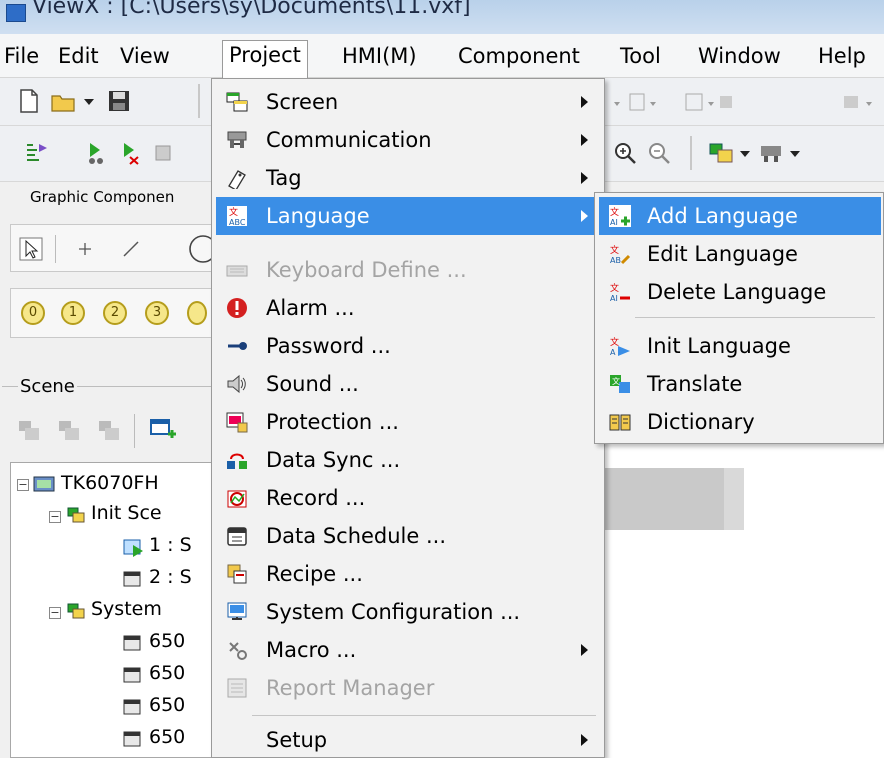 This screenshot has width=884, height=758. What do you see at coordinates (739, 57) in the screenshot?
I see `menu-window: Window` at bounding box center [739, 57].